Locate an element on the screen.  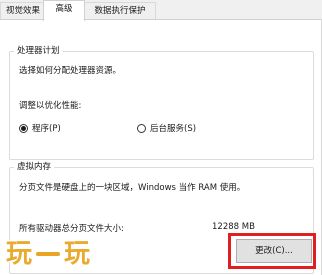
watermark-char-1: 玩 is located at coordinates (19, 254).